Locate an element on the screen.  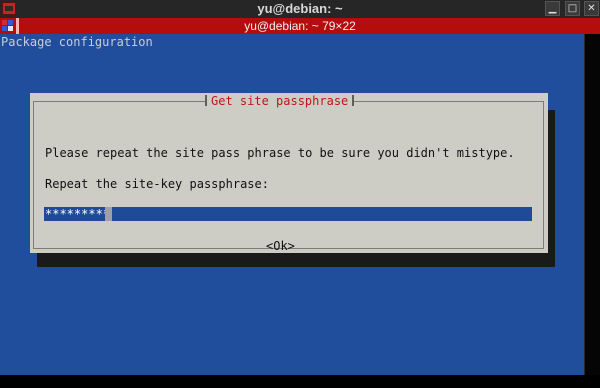
close-button: ✕ is located at coordinates (591, 8).